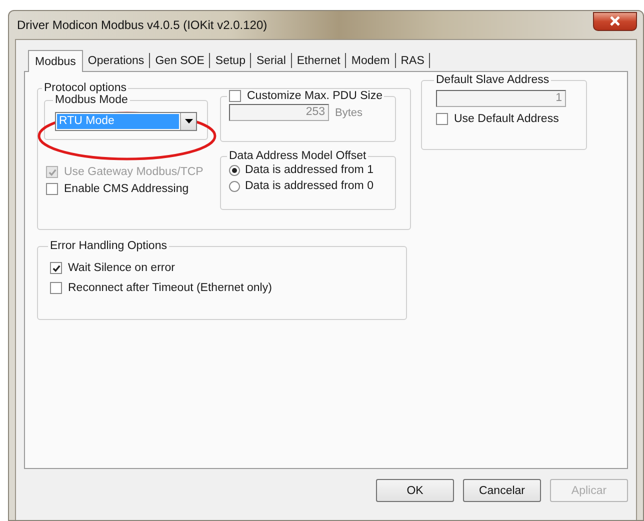 The height and width of the screenshot is (521, 644). I want to click on window-title: Driver Modicon Modbus v4.0.5 (IOKit v2.0.120), so click(142, 25).